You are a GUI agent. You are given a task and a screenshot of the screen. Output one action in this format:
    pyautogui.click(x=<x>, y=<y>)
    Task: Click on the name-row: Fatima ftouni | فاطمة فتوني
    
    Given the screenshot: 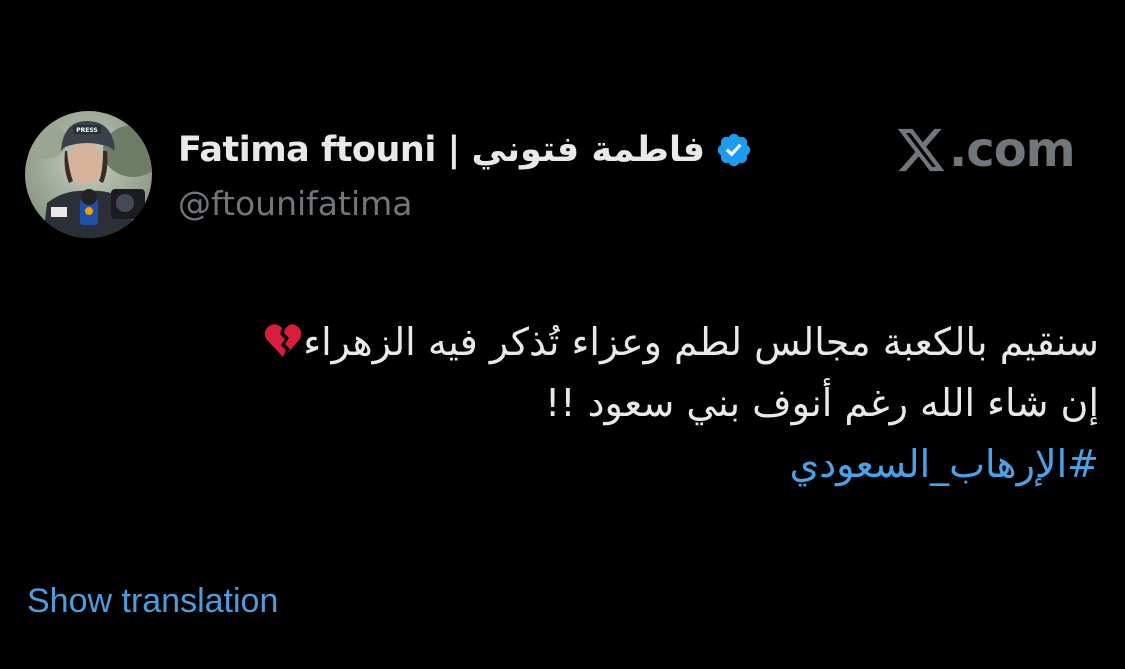 What is the action you would take?
    pyautogui.click(x=498, y=150)
    